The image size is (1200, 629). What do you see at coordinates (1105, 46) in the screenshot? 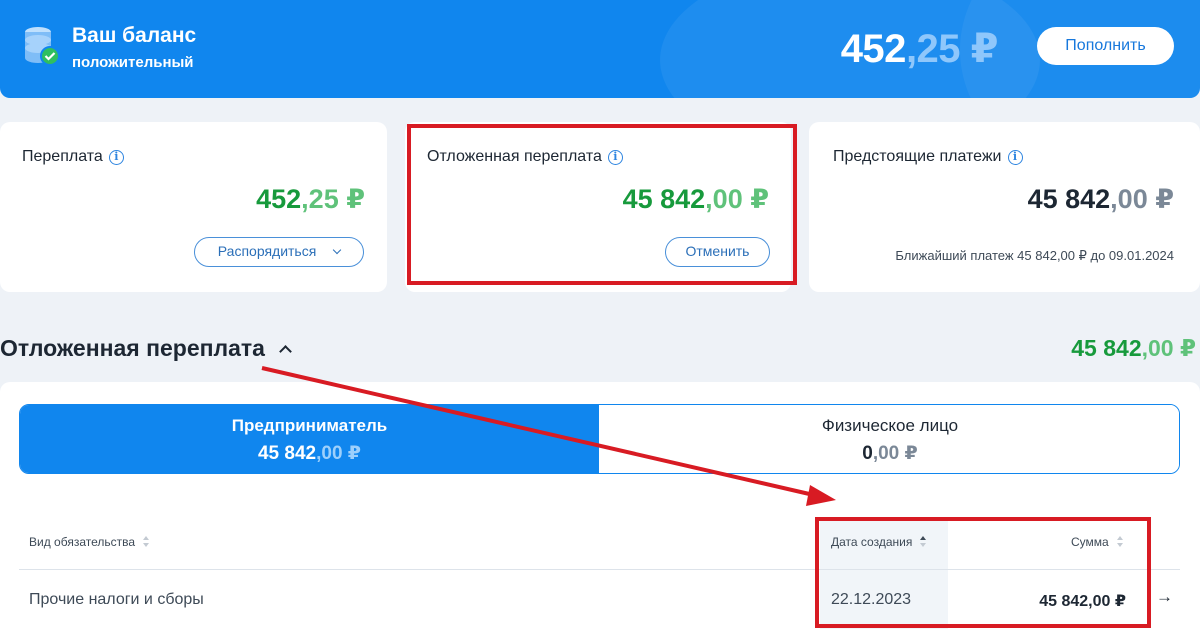
I see `topup-button: Пополнить` at bounding box center [1105, 46].